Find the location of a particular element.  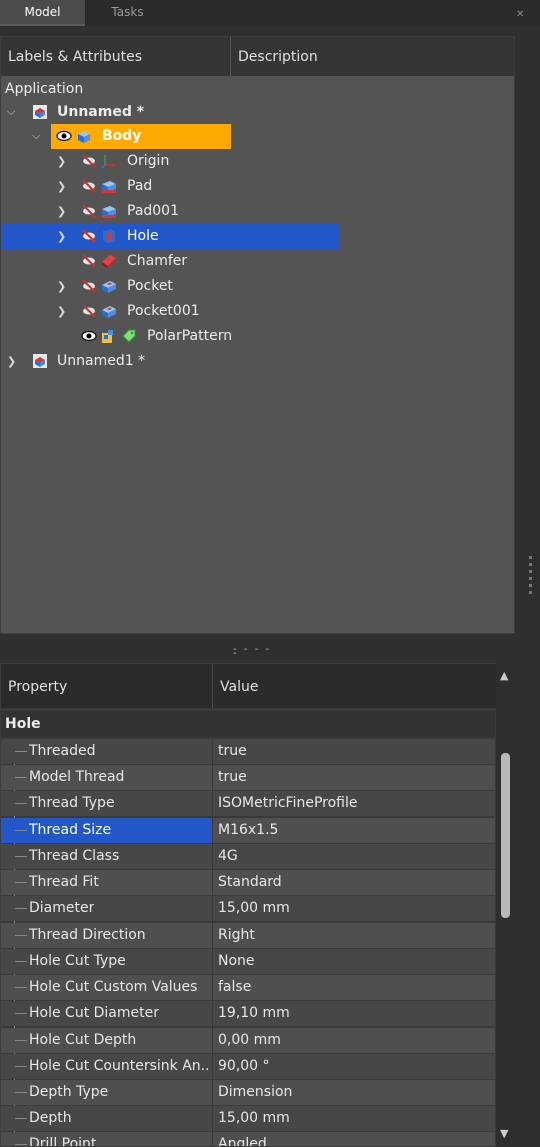

property-name: Thread Size is located at coordinates (70, 830).